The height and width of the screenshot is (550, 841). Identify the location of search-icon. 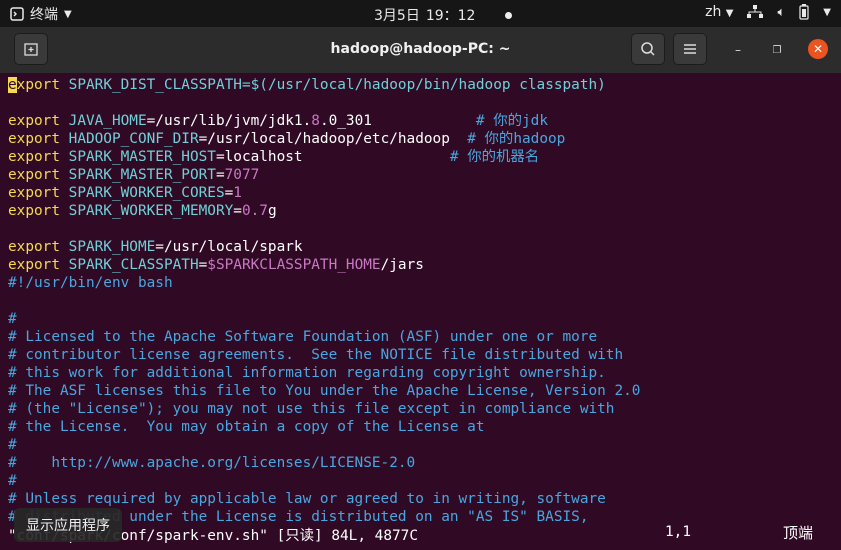
(648, 49).